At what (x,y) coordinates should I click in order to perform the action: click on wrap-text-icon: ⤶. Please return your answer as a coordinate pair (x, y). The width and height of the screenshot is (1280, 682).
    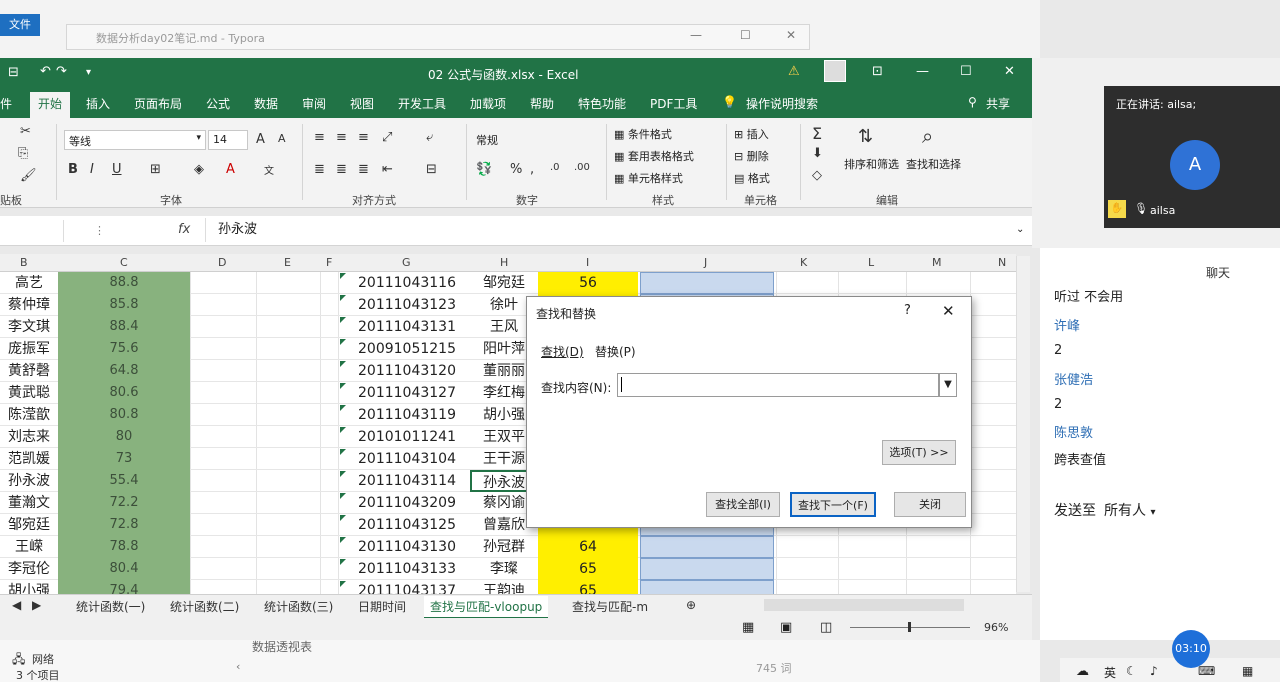
    Looking at the image, I should click on (429, 137).